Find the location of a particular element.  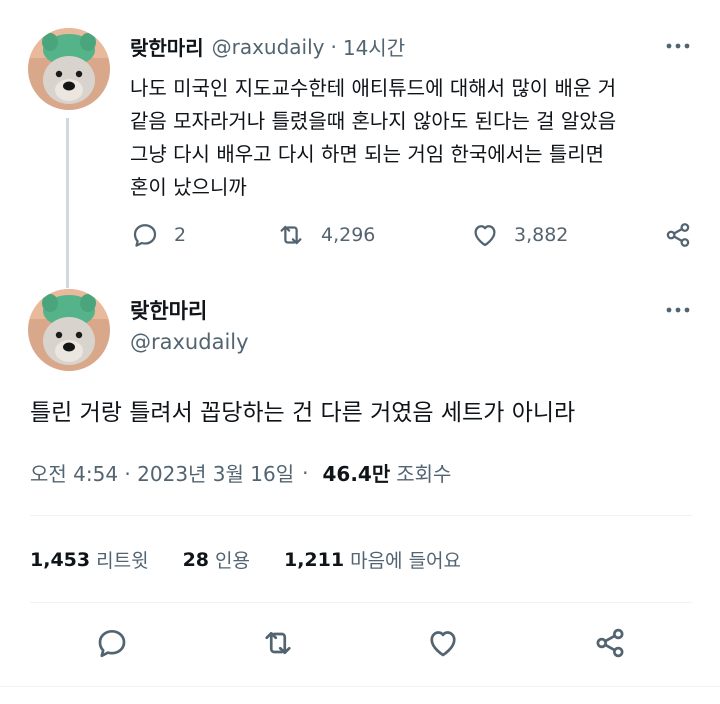

retweets-count: 1,453 is located at coordinates (60, 559).